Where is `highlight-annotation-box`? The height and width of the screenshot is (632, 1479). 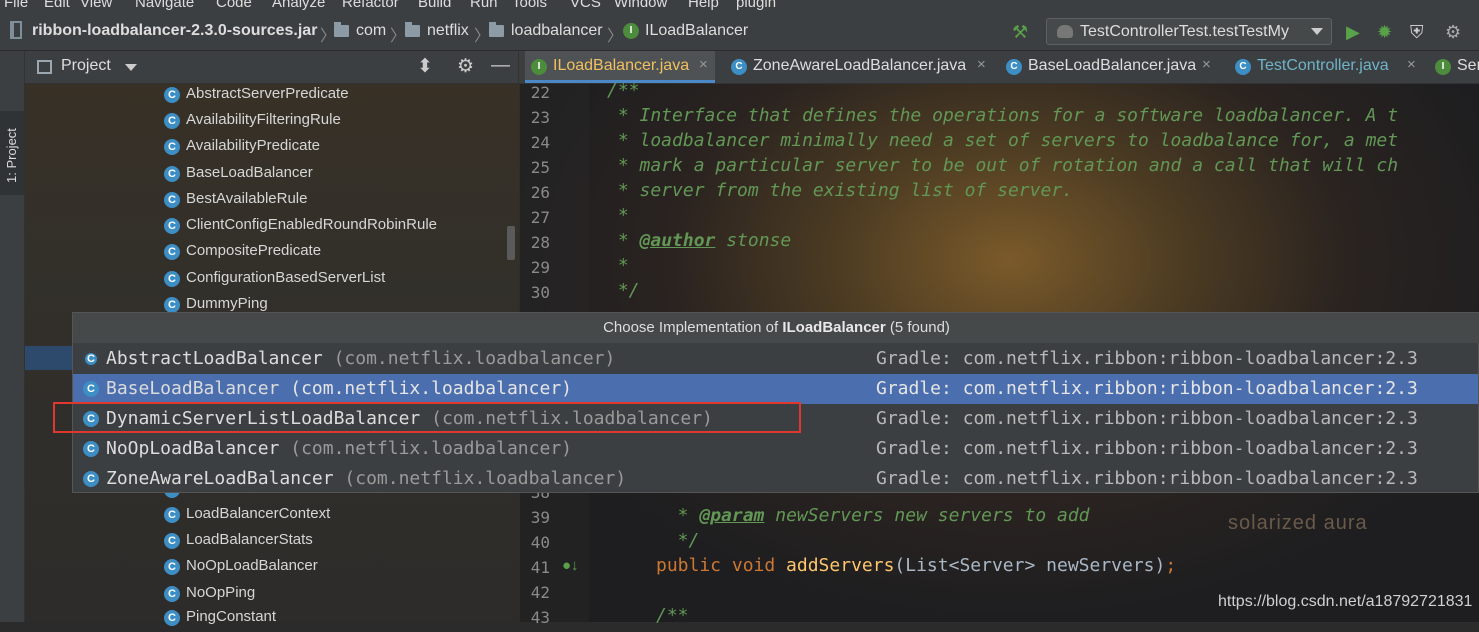 highlight-annotation-box is located at coordinates (427, 417).